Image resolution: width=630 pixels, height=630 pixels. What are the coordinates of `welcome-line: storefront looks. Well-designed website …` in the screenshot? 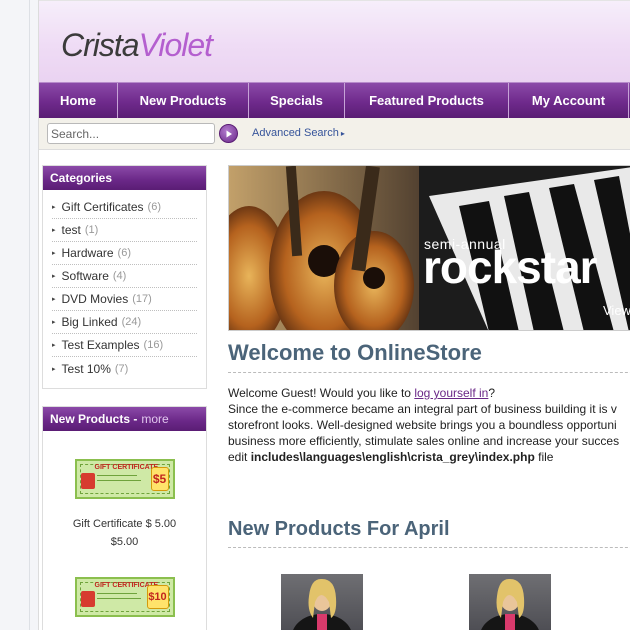 It's located at (422, 425).